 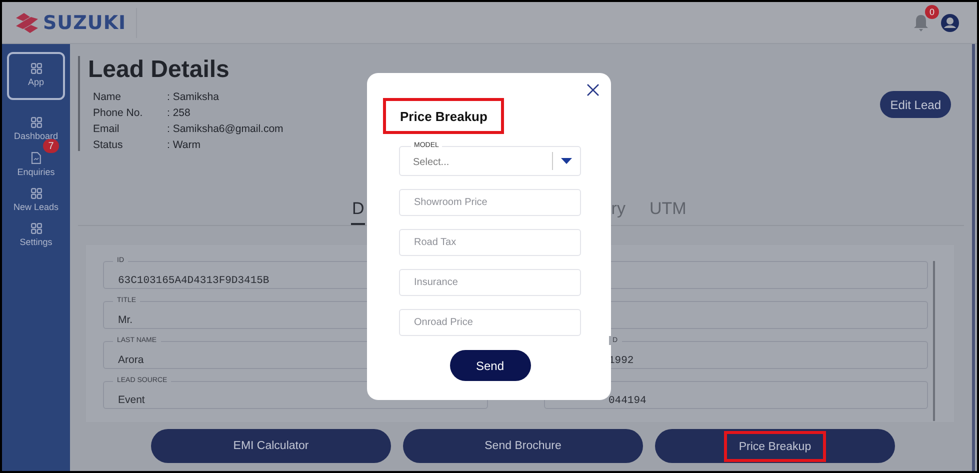 What do you see at coordinates (358, 212) in the screenshot?
I see `tab: D` at bounding box center [358, 212].